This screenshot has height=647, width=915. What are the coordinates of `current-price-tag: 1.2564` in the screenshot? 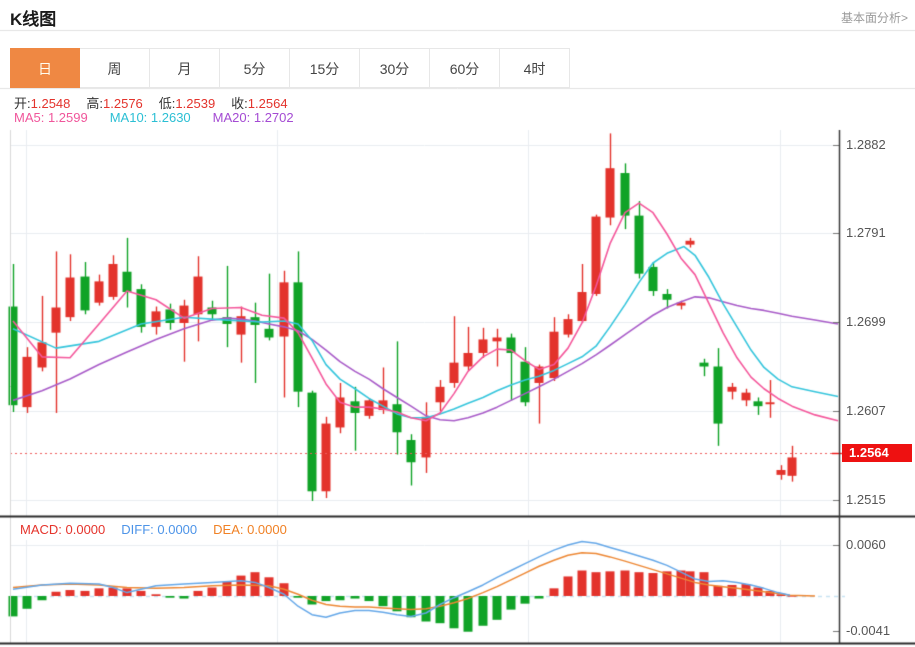 It's located at (877, 453).